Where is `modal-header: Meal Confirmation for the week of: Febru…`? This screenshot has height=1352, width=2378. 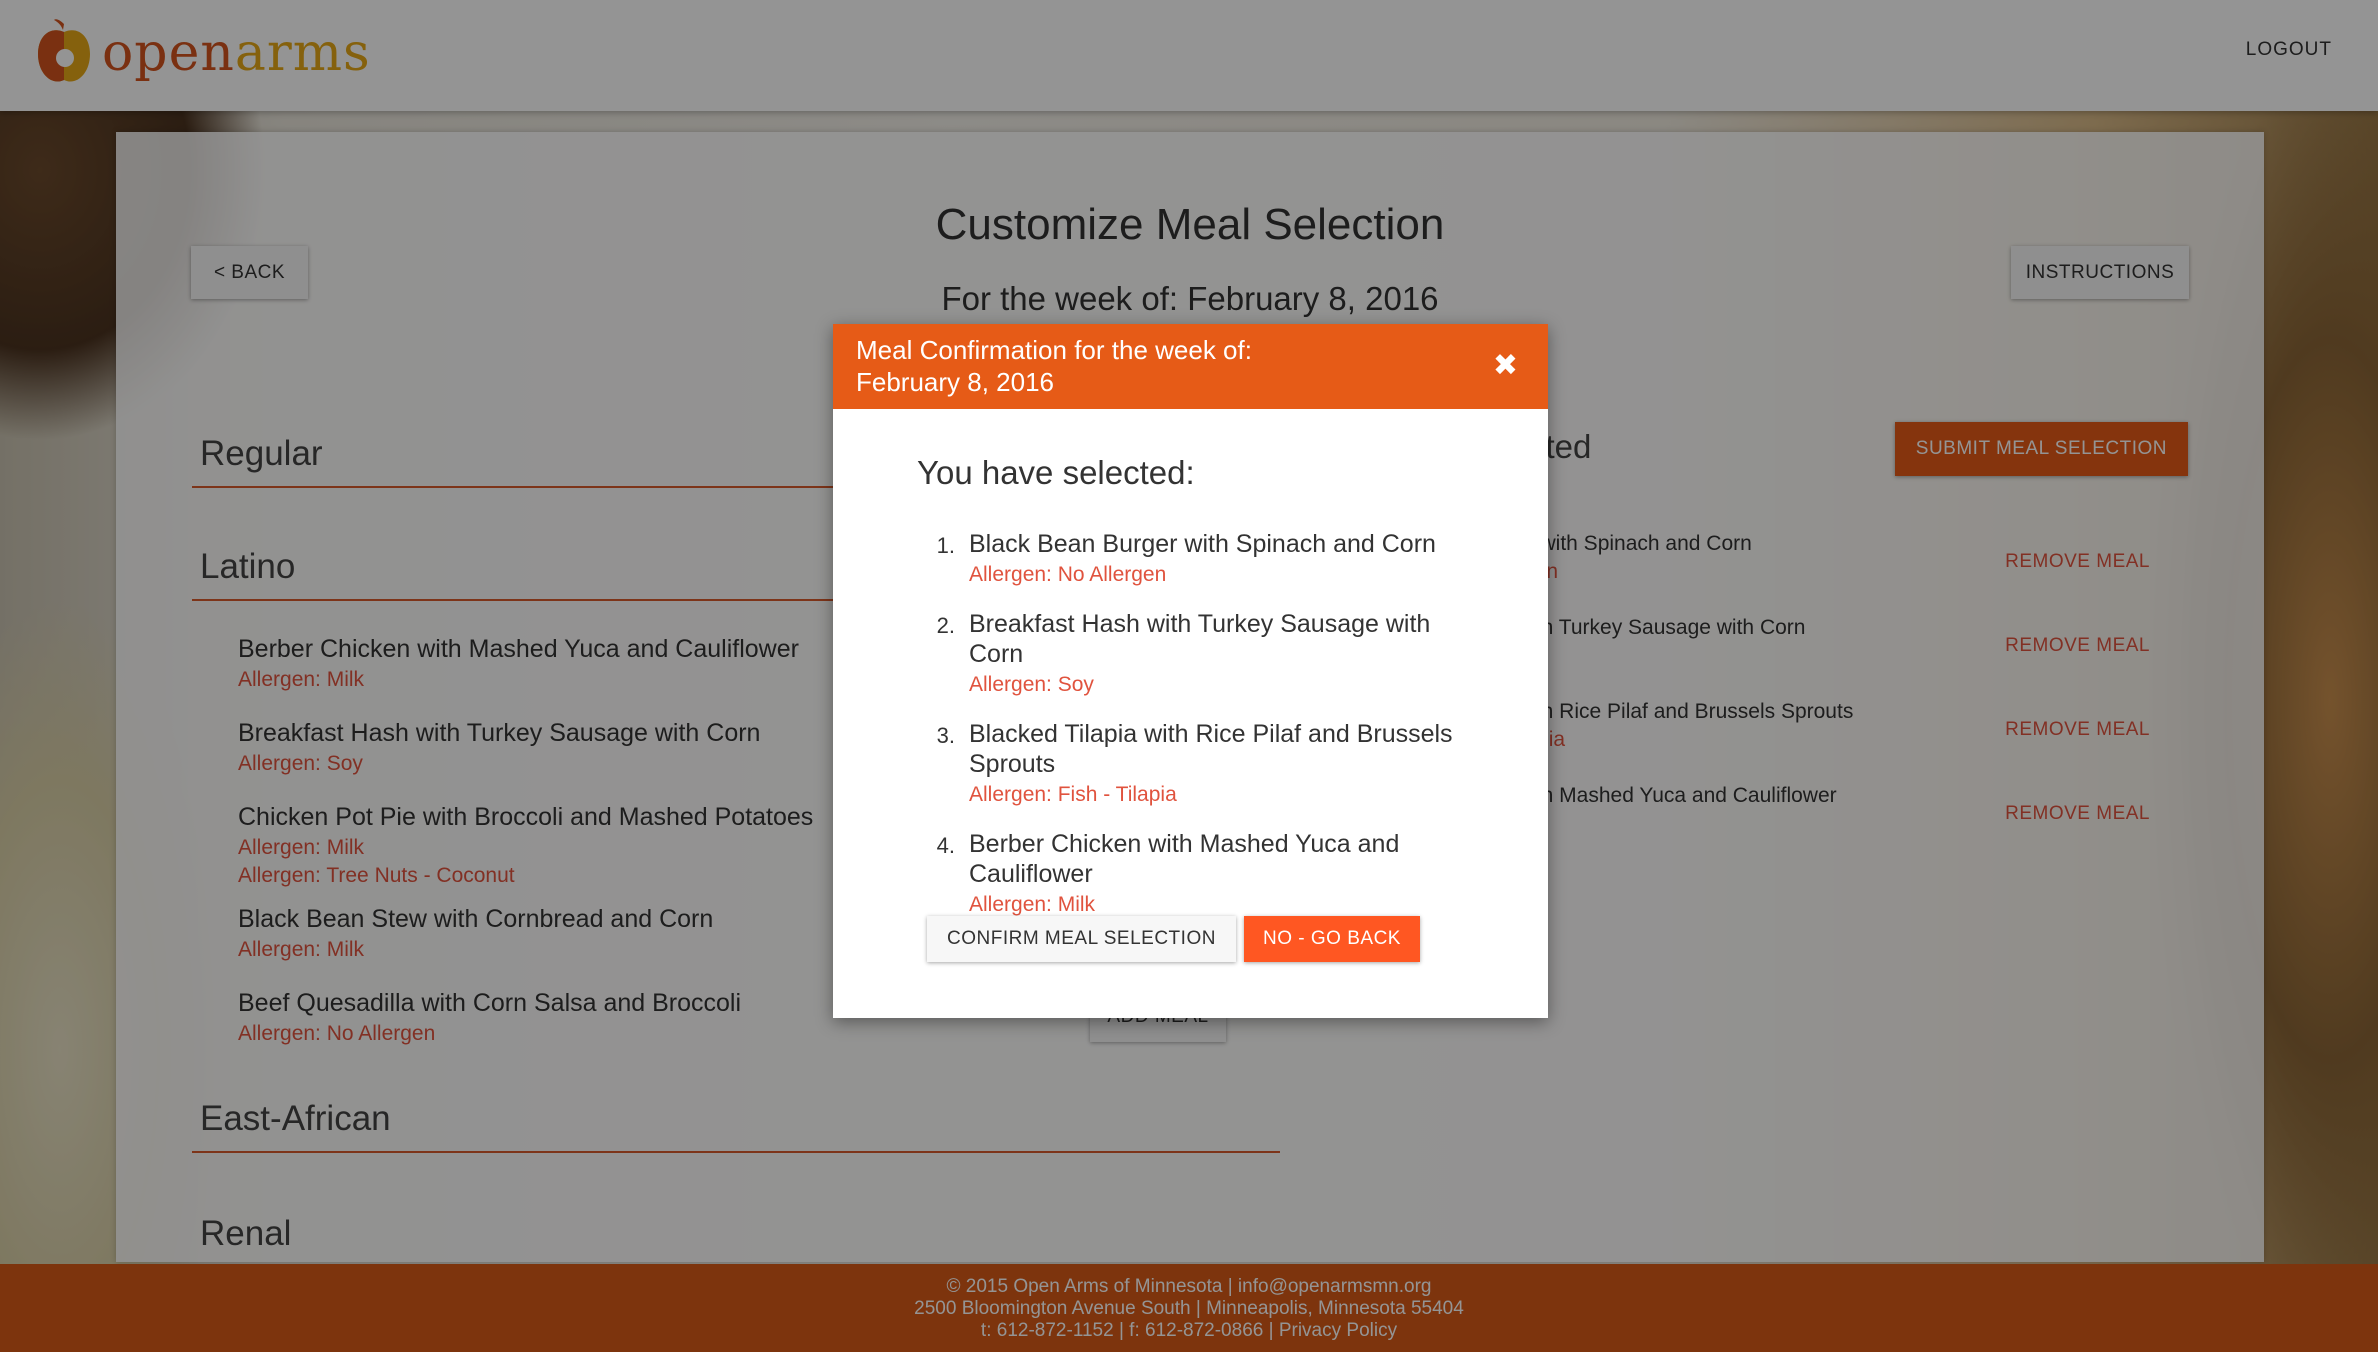 modal-header: Meal Confirmation for the week of: Febru… is located at coordinates (1190, 366).